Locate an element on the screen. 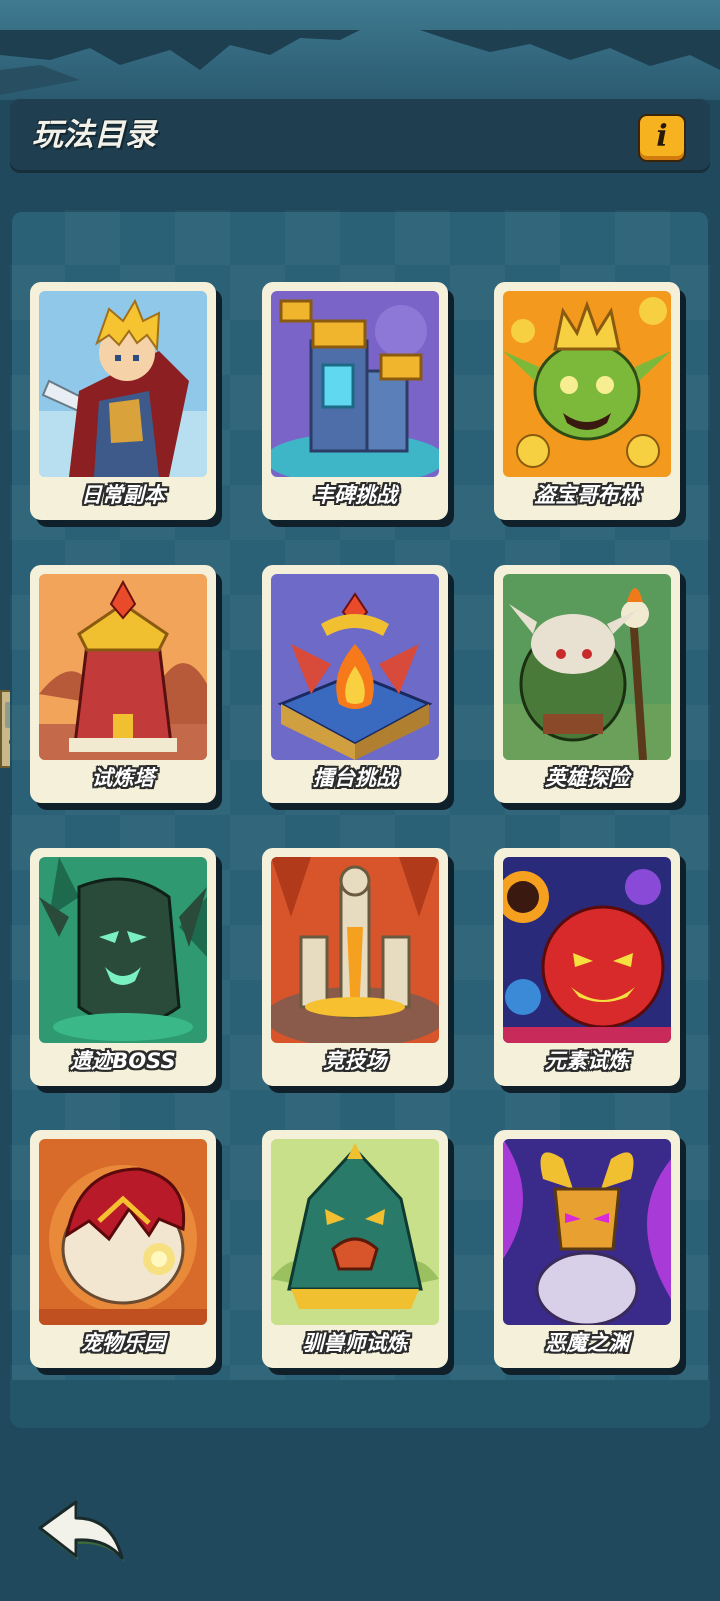 This screenshot has height=1601, width=720. top-leaf-decoration is located at coordinates (360, 50).